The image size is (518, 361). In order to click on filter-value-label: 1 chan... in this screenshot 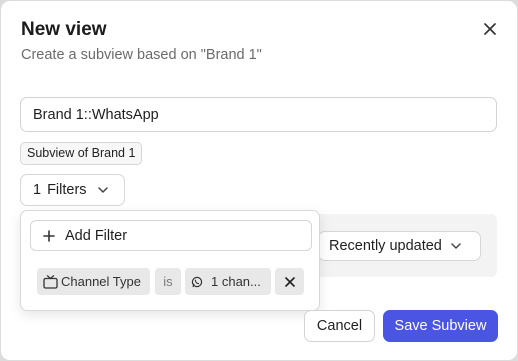, I will do `click(236, 281)`.